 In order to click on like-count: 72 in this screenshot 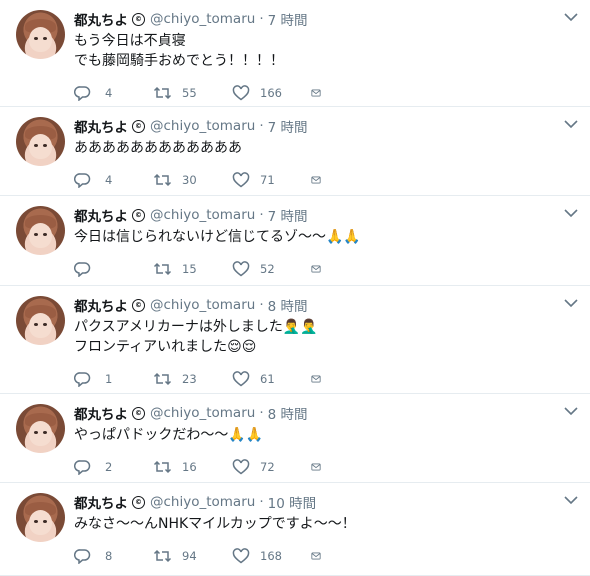, I will do `click(267, 467)`.